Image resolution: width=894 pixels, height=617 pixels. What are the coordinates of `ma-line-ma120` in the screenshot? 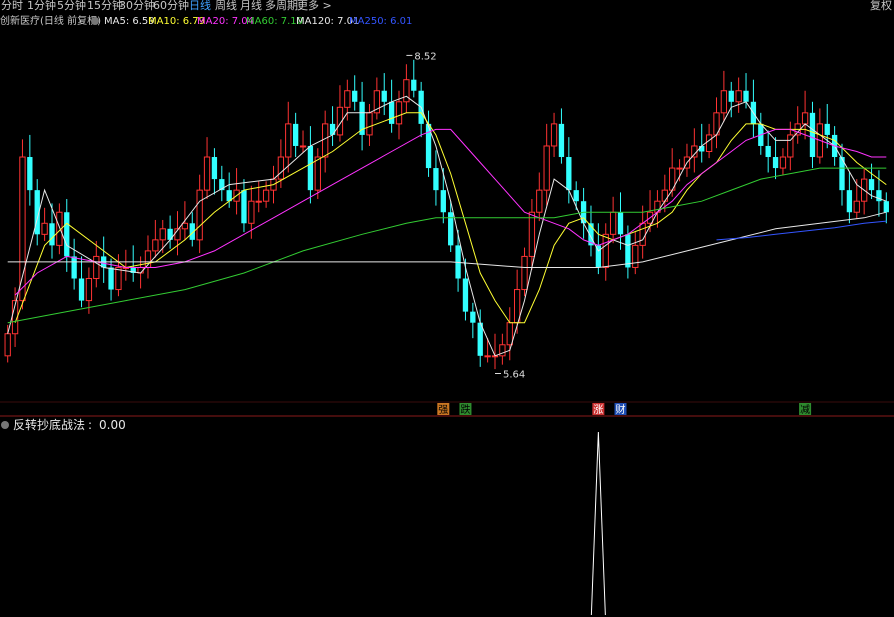 It's located at (447, 239).